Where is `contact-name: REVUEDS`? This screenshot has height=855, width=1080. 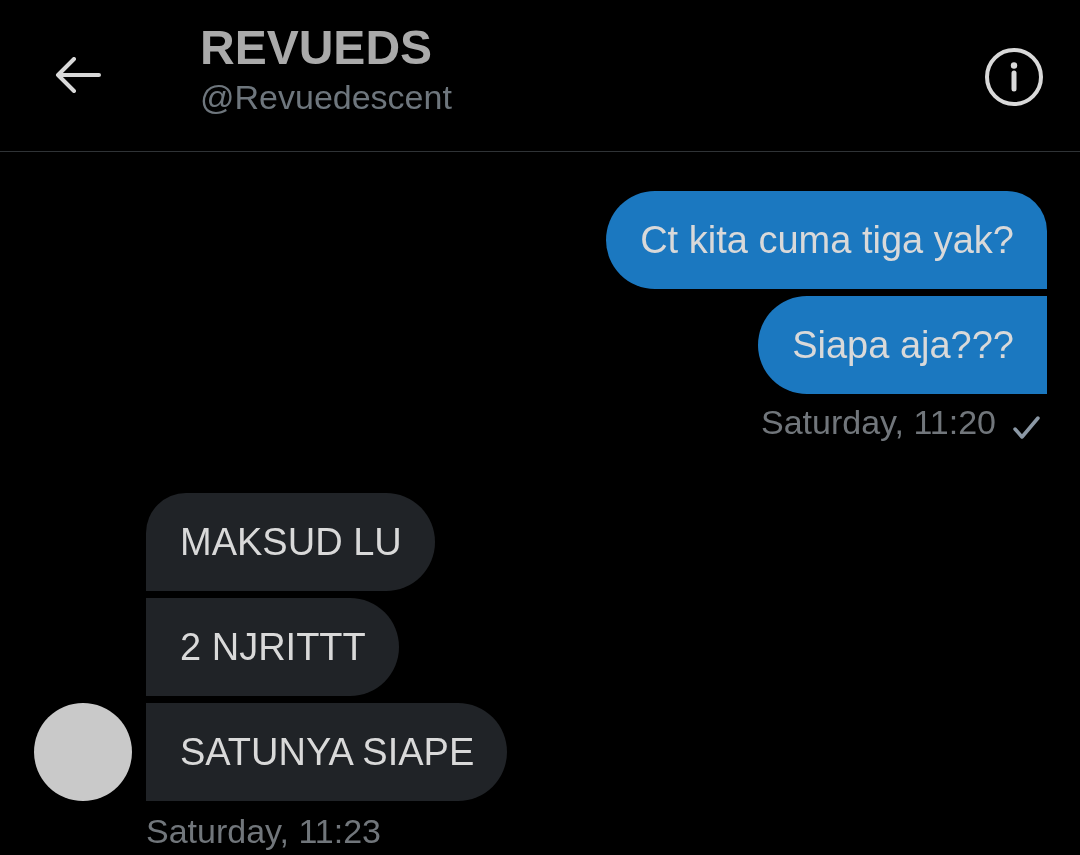 contact-name: REVUEDS is located at coordinates (317, 48).